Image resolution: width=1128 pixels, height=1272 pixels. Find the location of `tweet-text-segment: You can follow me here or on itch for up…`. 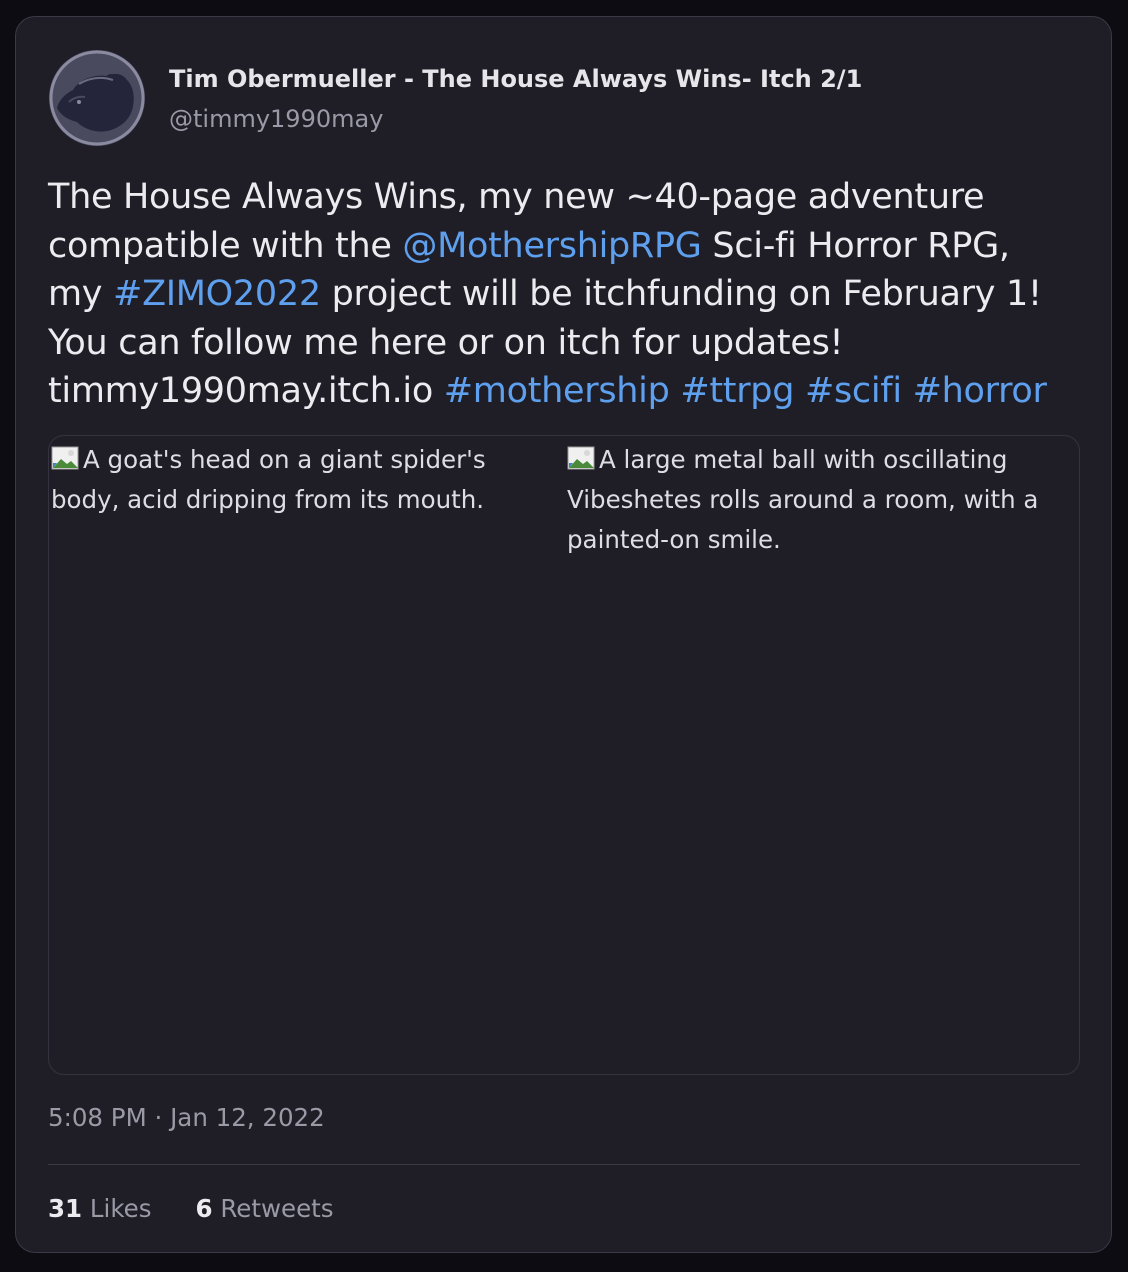

tweet-text-segment: You can follow me here or on itch for up… is located at coordinates (446, 342).